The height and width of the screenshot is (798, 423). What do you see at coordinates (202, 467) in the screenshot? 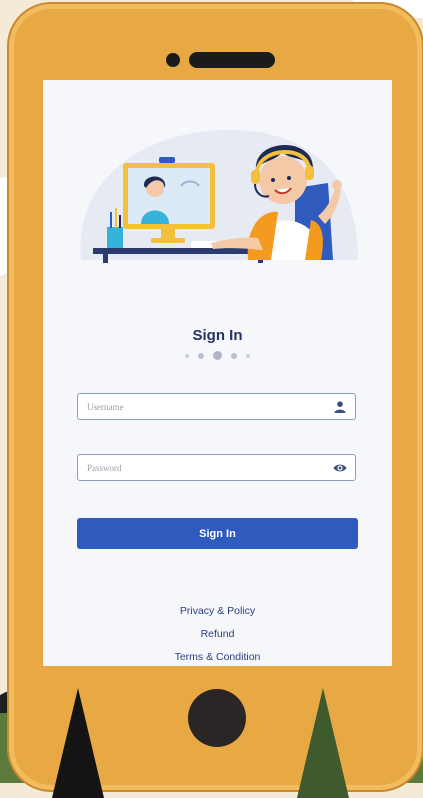
I see `password-input` at bounding box center [202, 467].